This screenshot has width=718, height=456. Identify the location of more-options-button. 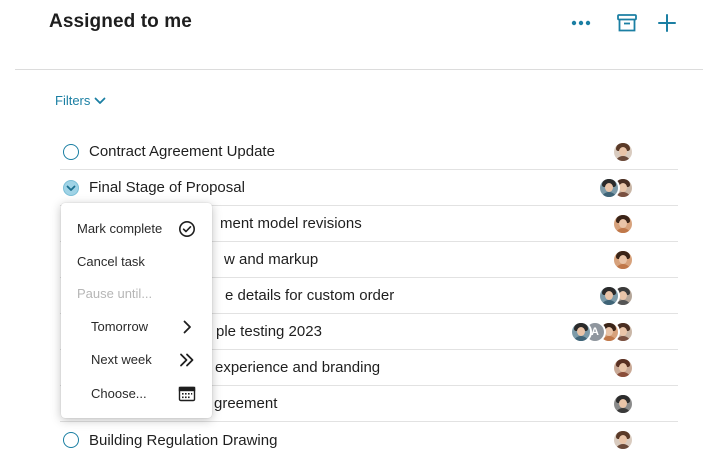
(581, 23).